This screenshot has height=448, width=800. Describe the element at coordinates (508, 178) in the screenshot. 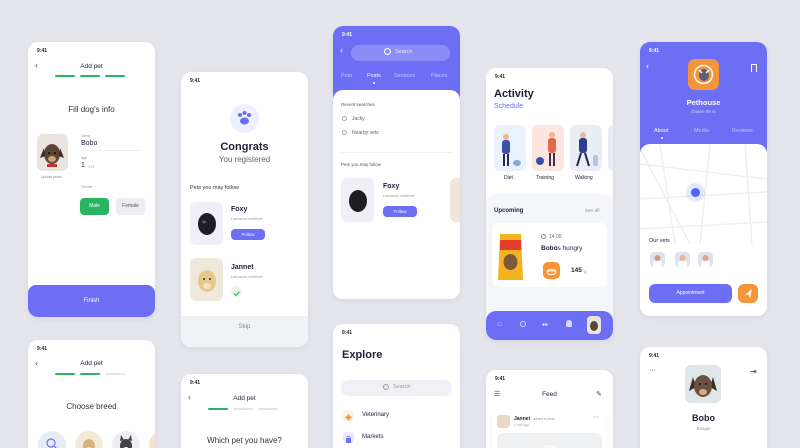

I see `category-label: Diet` at that location.